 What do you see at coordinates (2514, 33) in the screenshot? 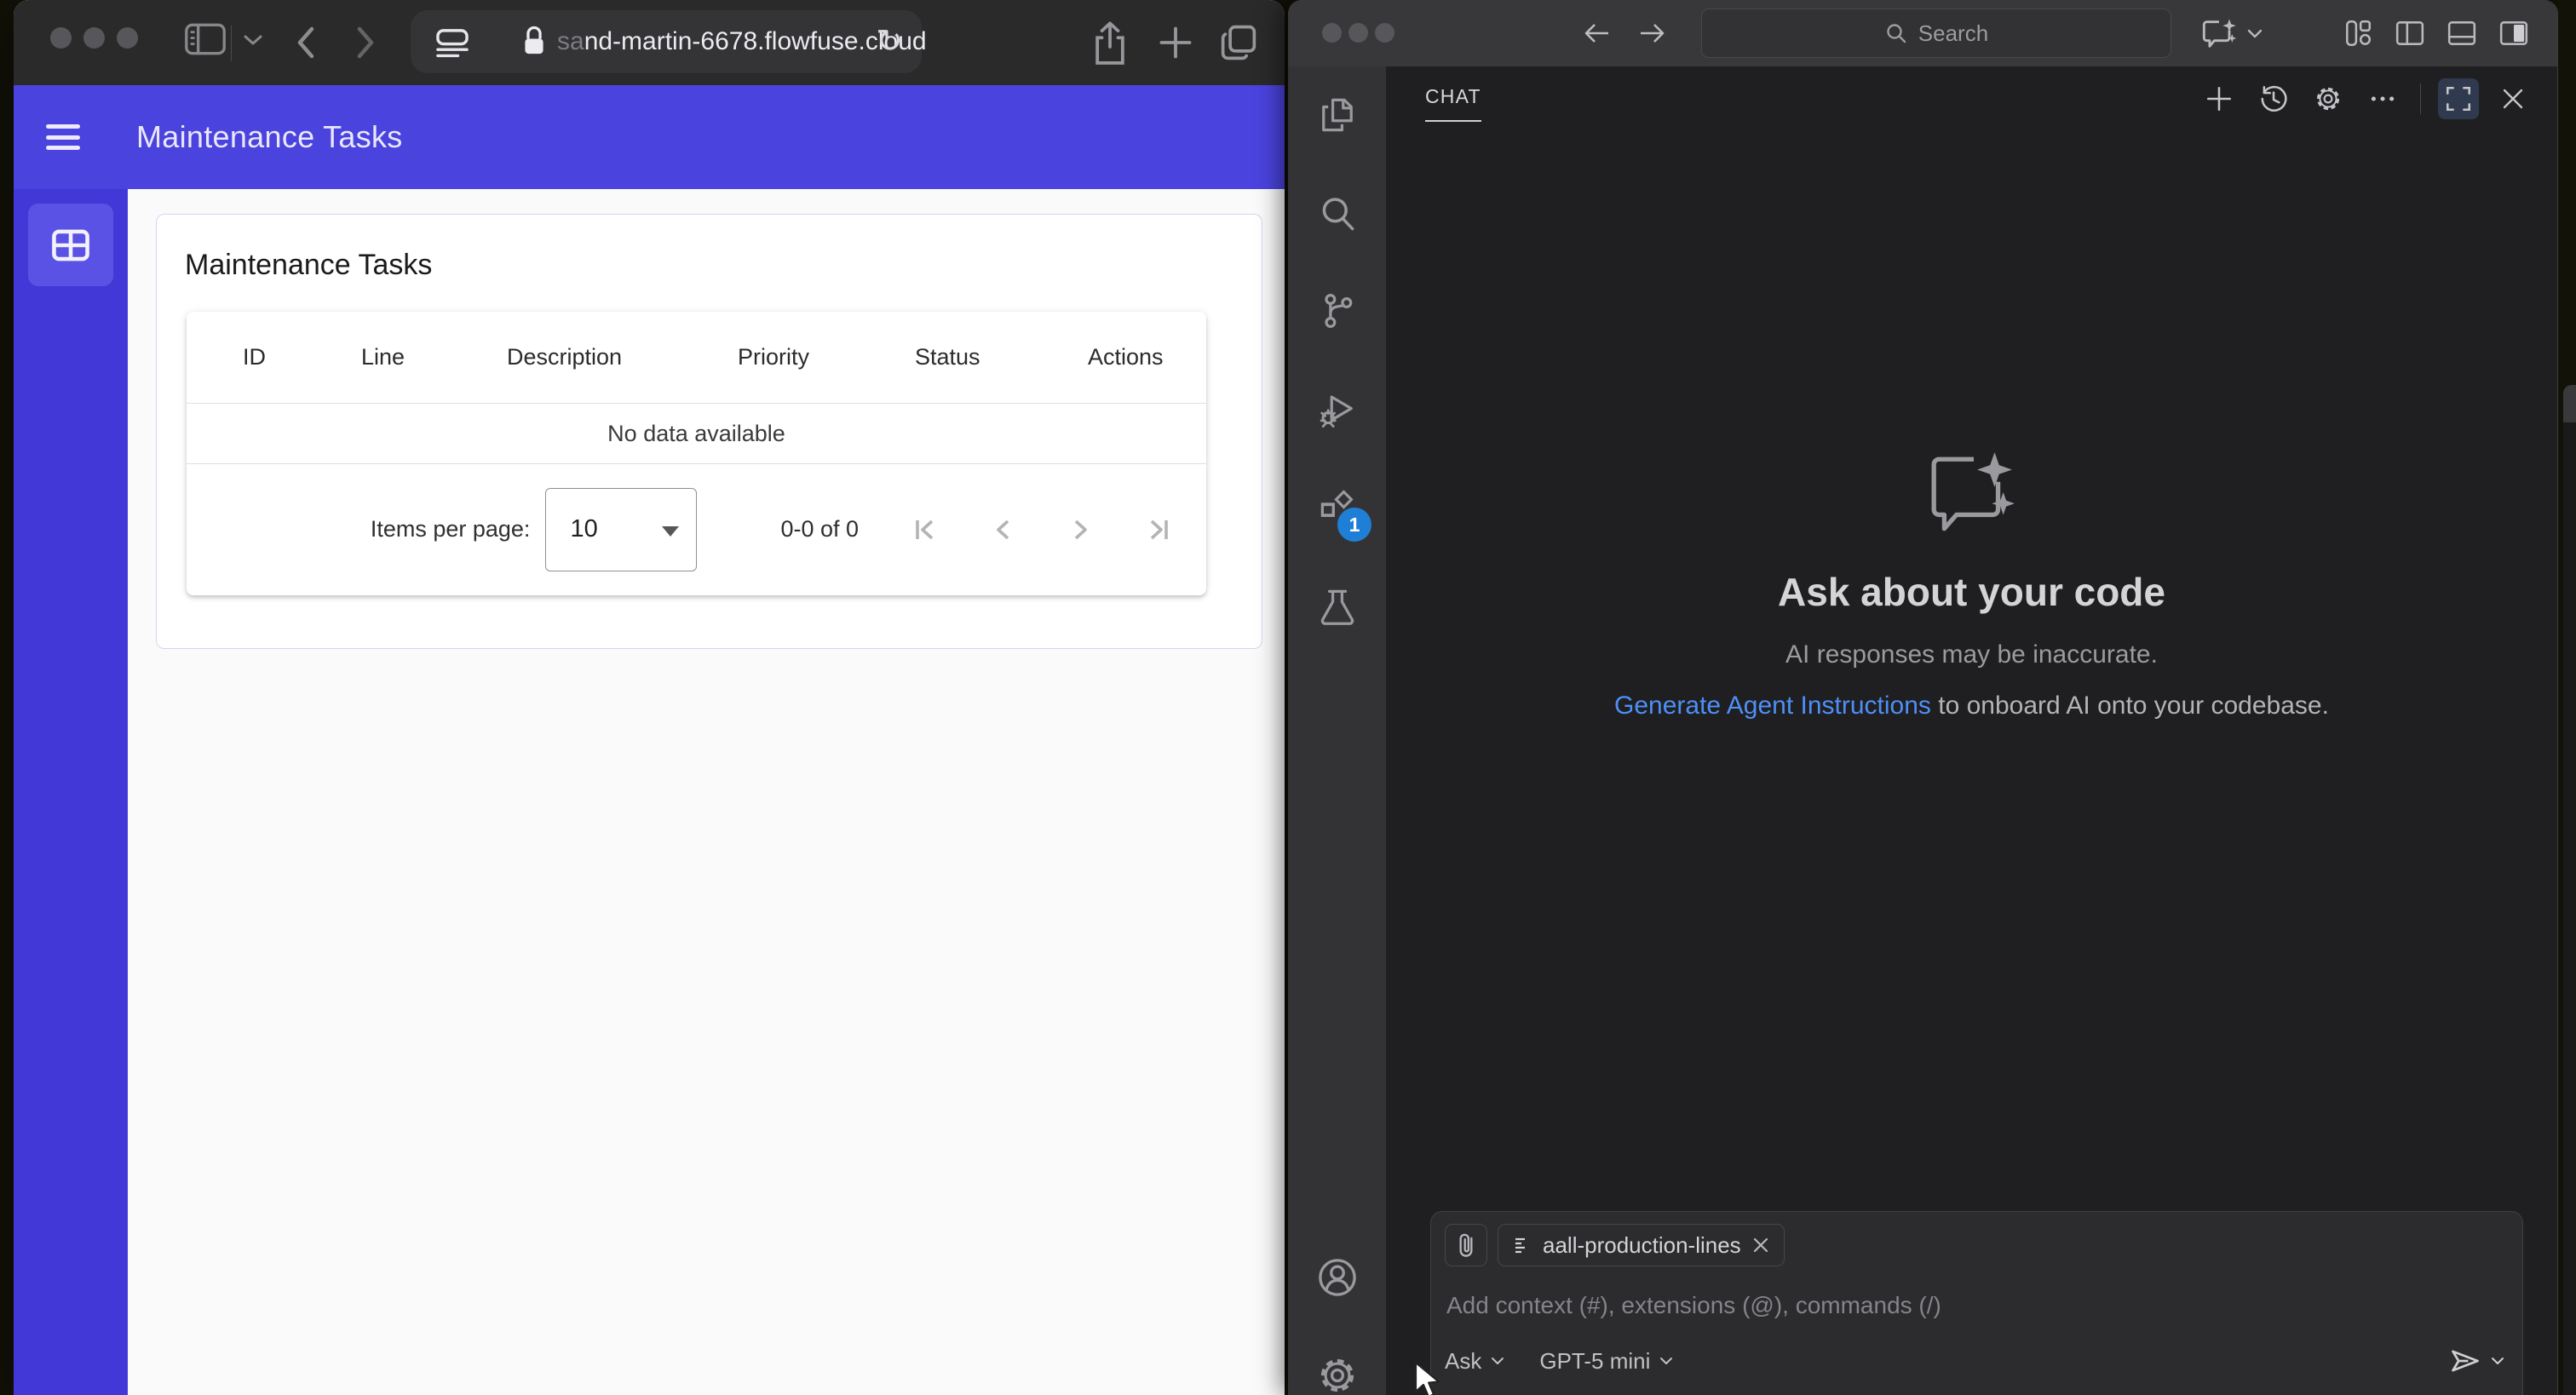
I see `toggle-secondary-sidebar-icon` at bounding box center [2514, 33].